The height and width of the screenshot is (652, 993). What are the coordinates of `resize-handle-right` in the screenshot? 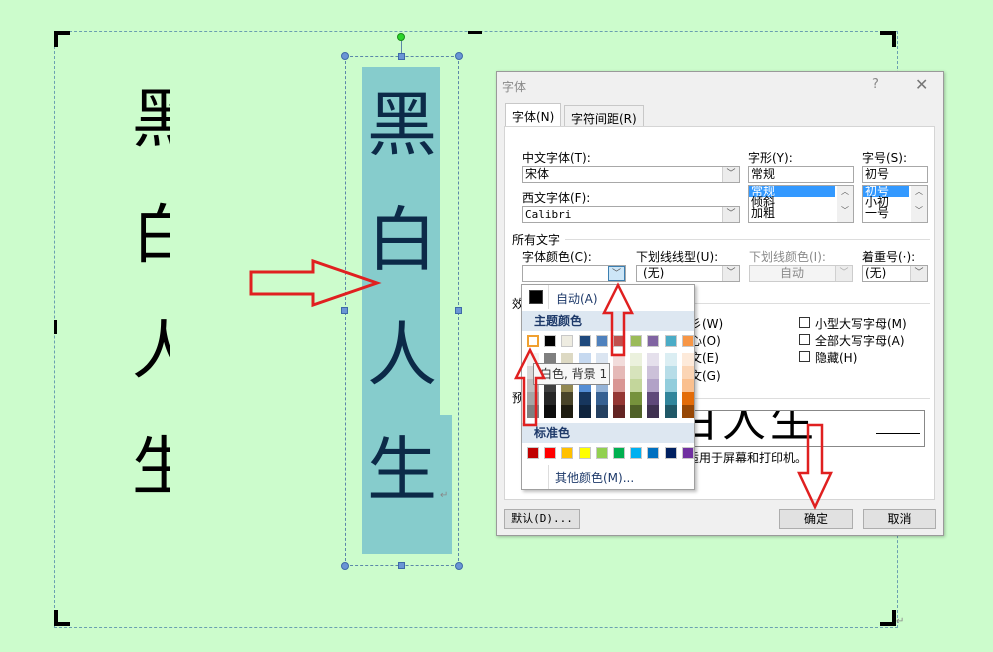 It's located at (458, 310).